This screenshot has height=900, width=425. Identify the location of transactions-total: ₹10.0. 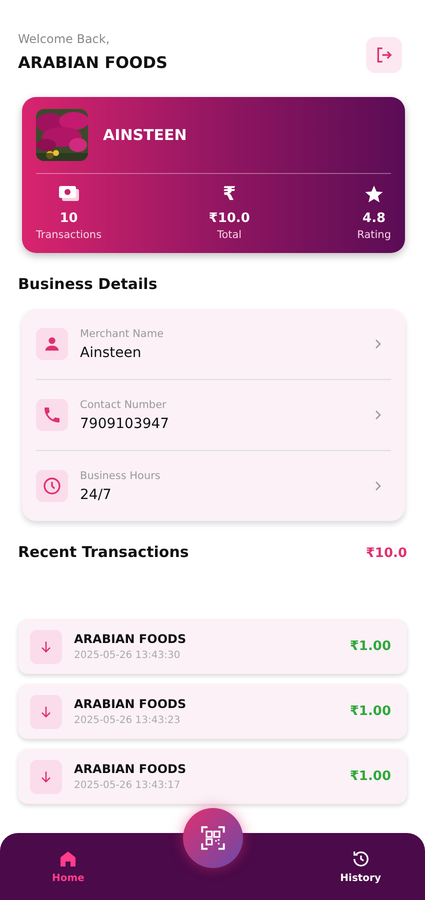
(386, 553).